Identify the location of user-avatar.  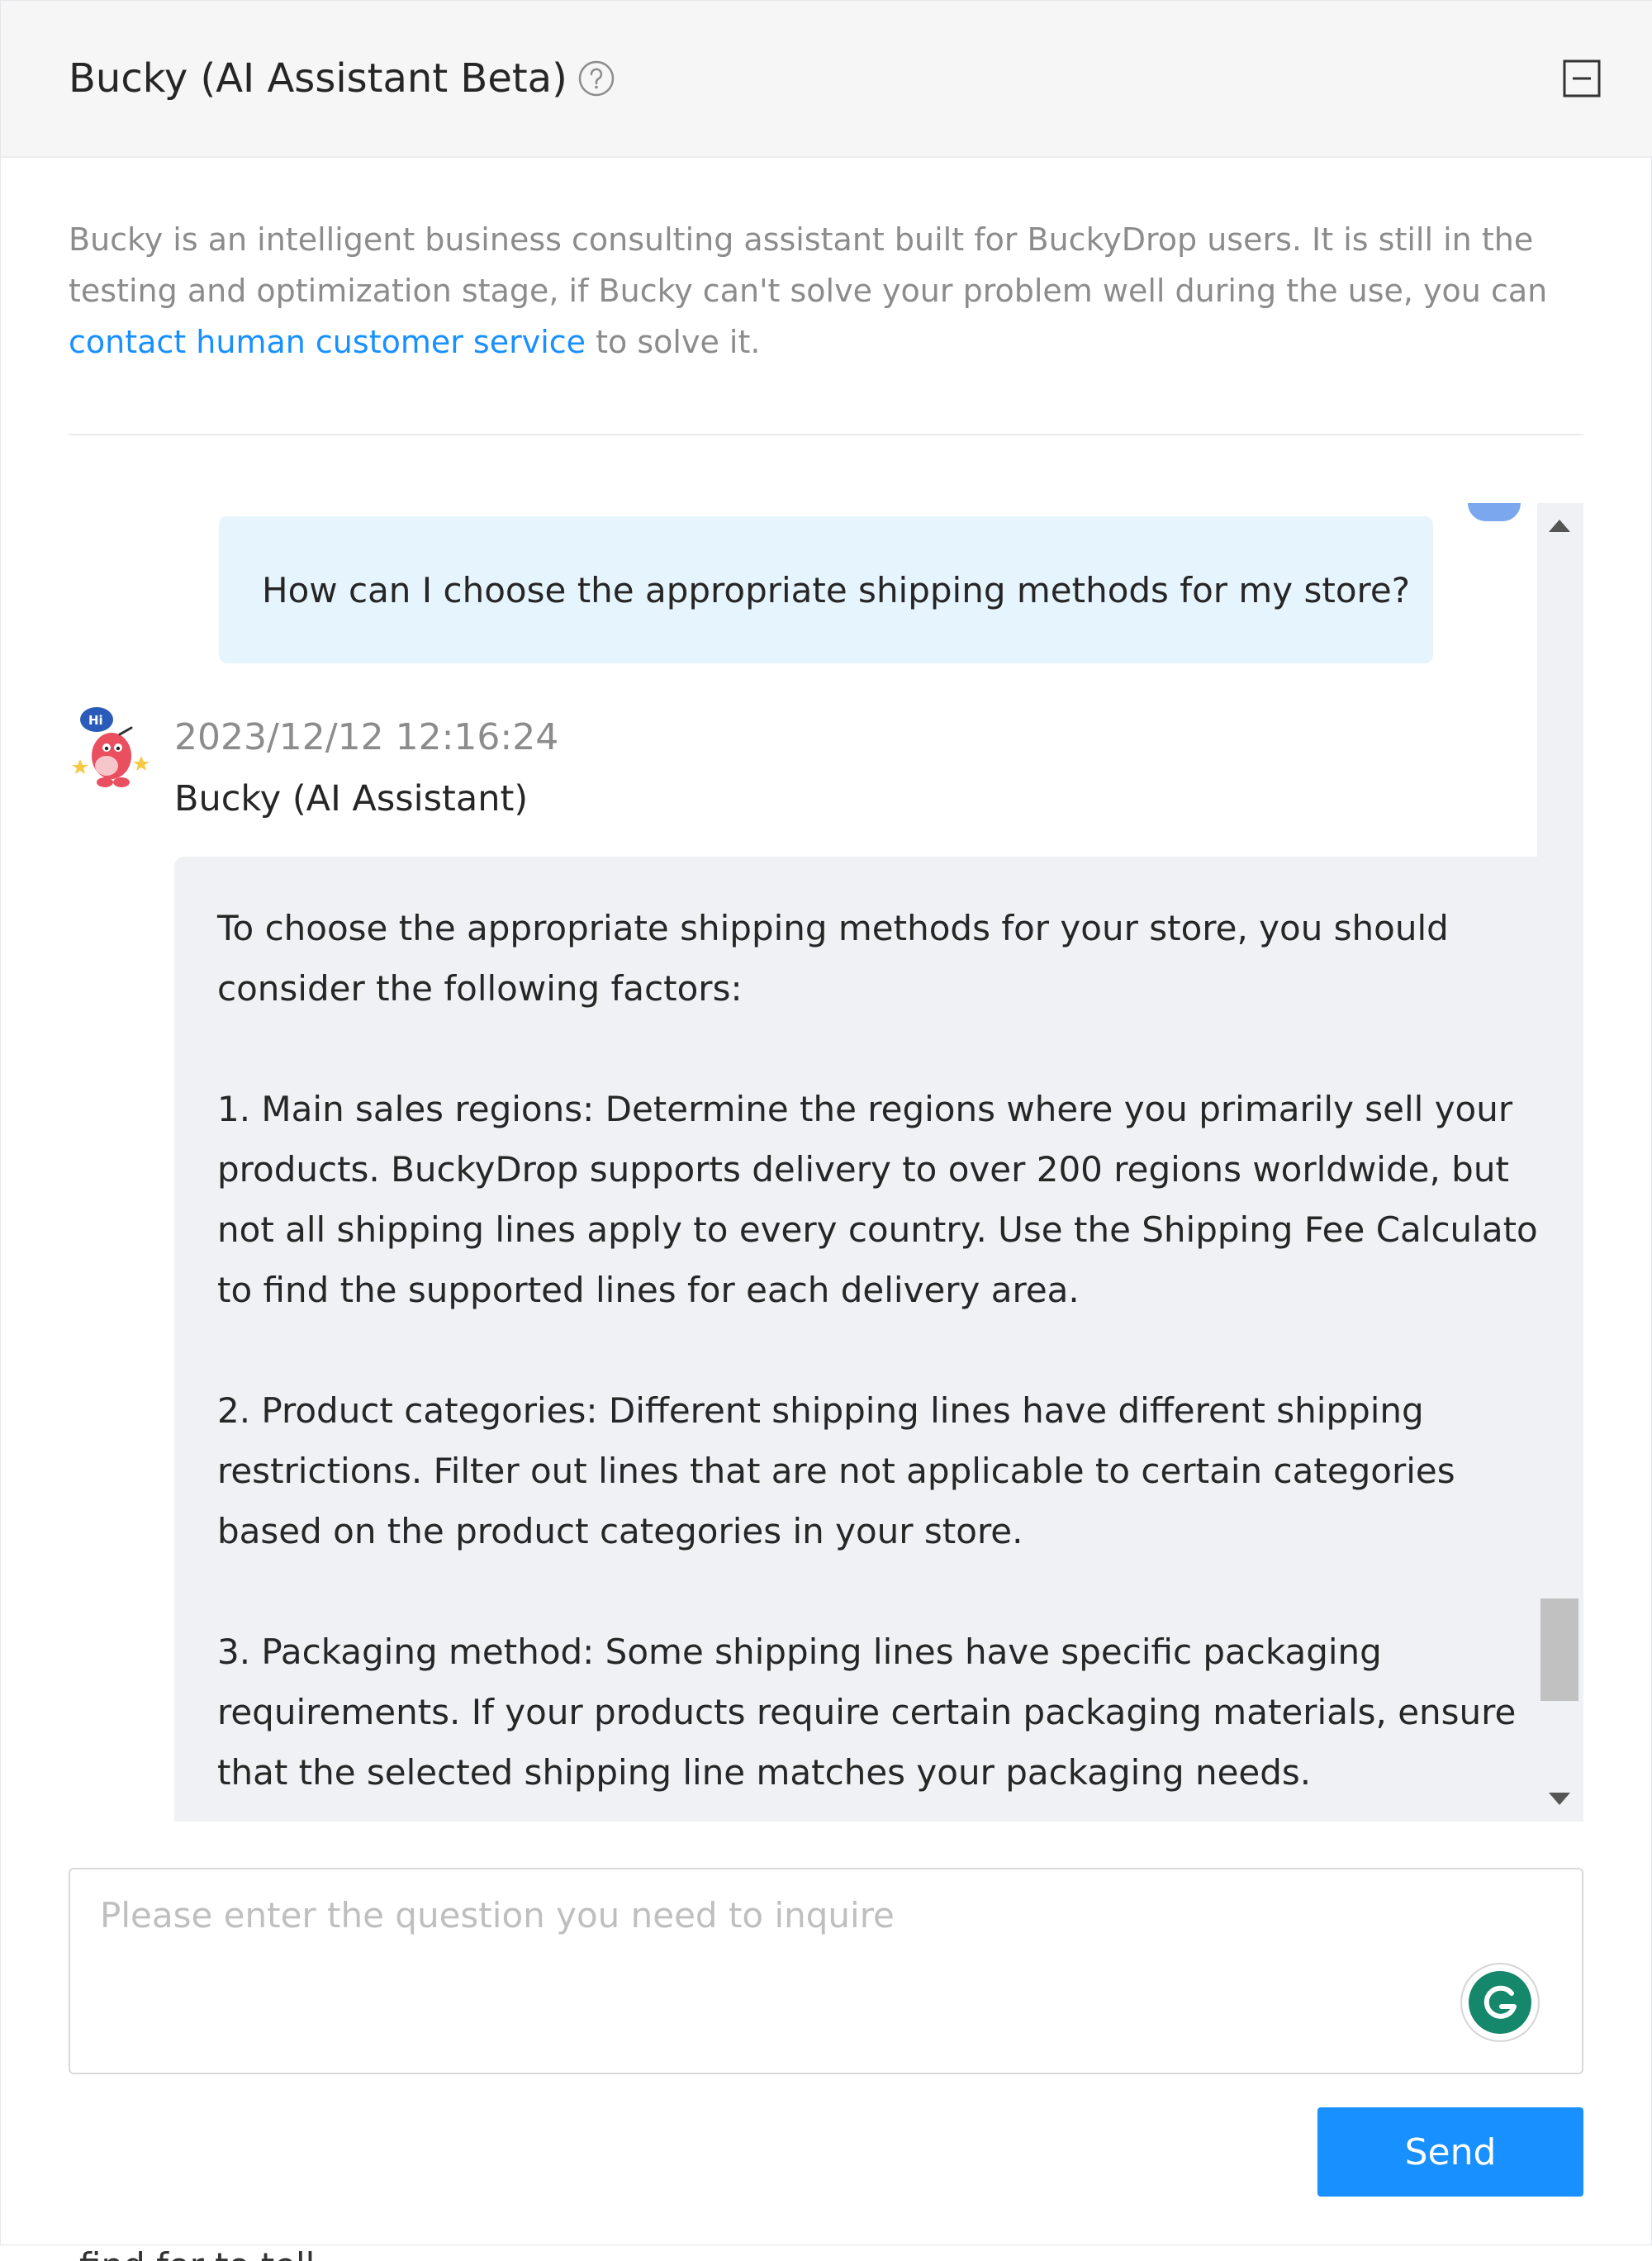
(1494, 512).